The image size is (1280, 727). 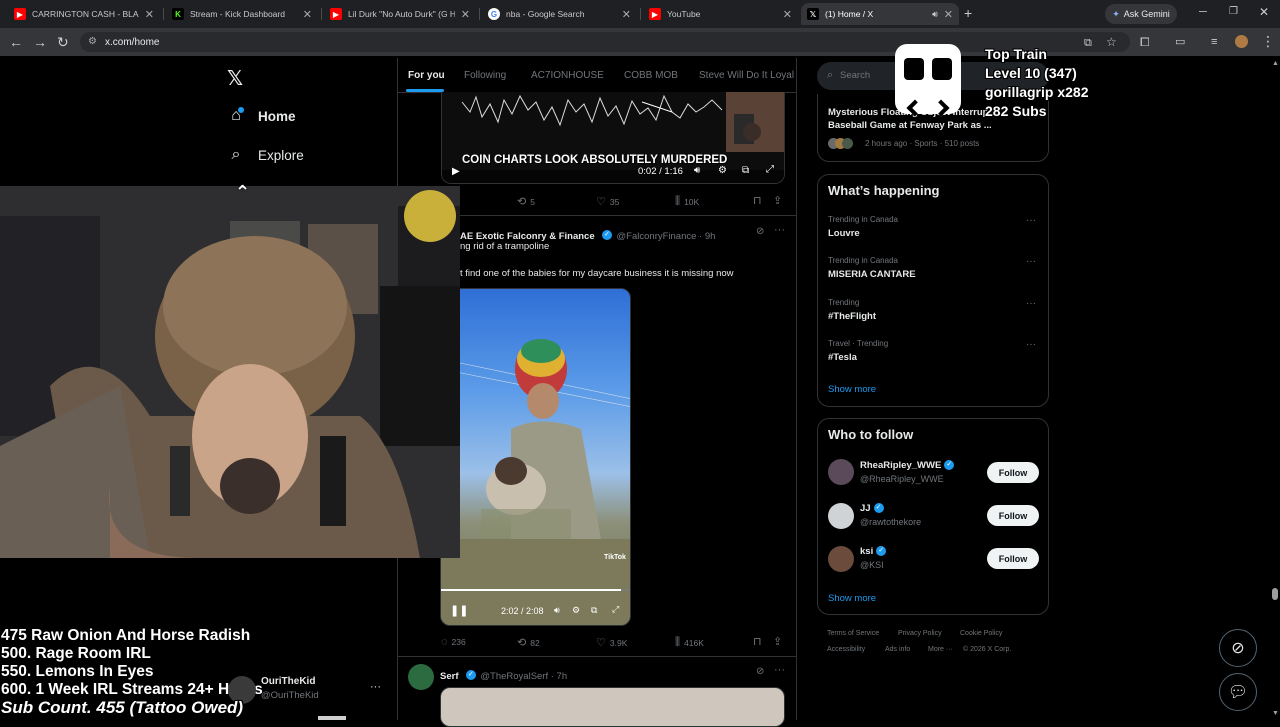 I want to click on extensions-icon: ⧠, so click(x=1145, y=42).